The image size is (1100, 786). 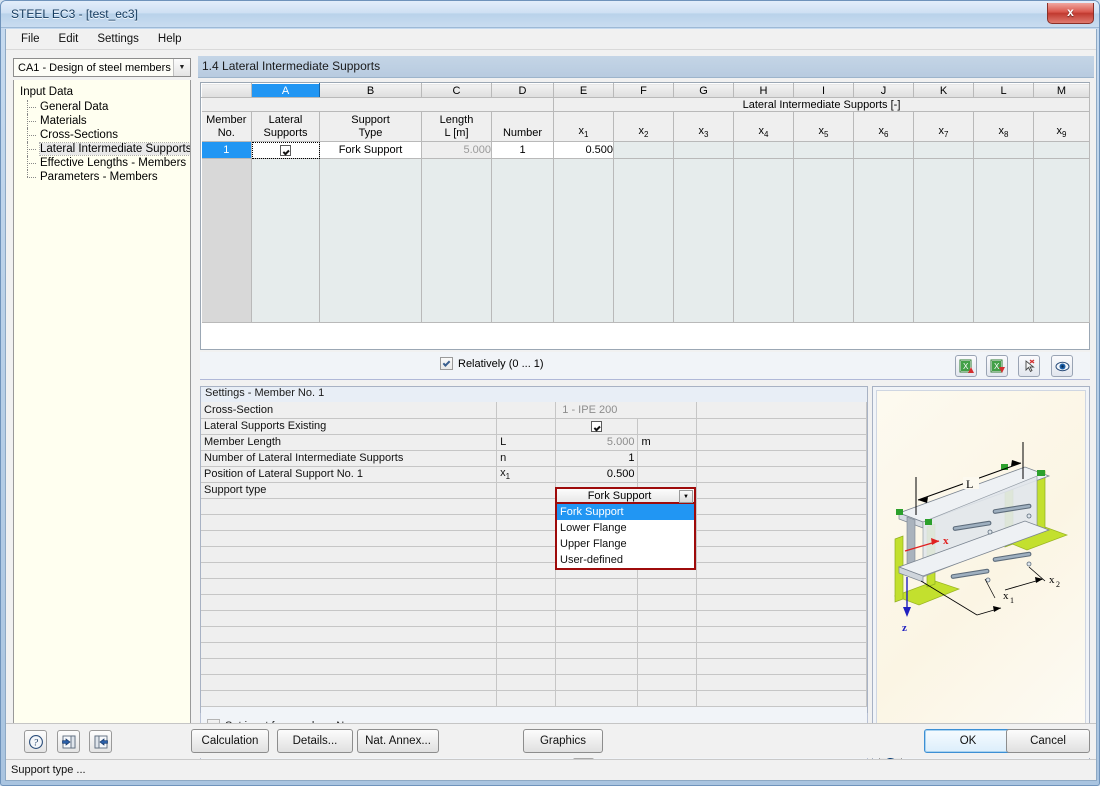 I want to click on import-from-excel-down-icon: X, so click(x=997, y=366).